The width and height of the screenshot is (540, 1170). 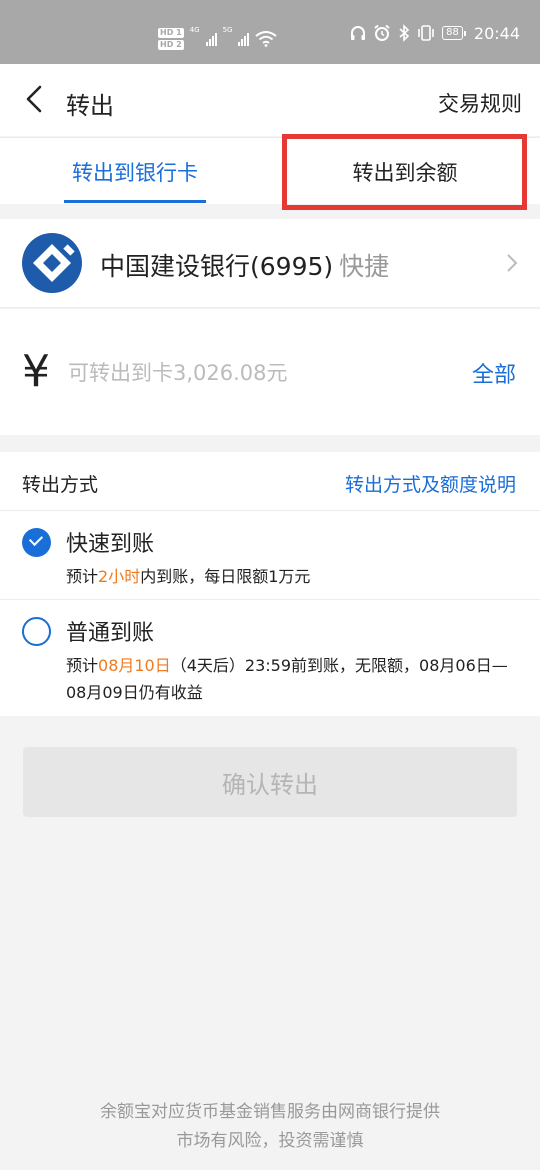 What do you see at coordinates (60, 485) in the screenshot?
I see `method-label: 转出方式` at bounding box center [60, 485].